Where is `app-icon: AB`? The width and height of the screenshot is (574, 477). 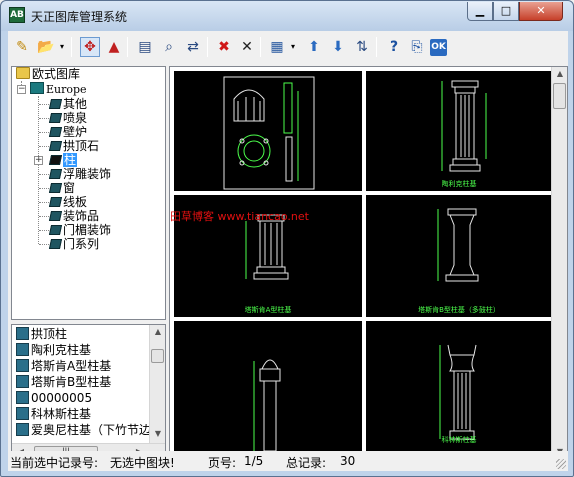
app-icon: AB is located at coordinates (17, 15).